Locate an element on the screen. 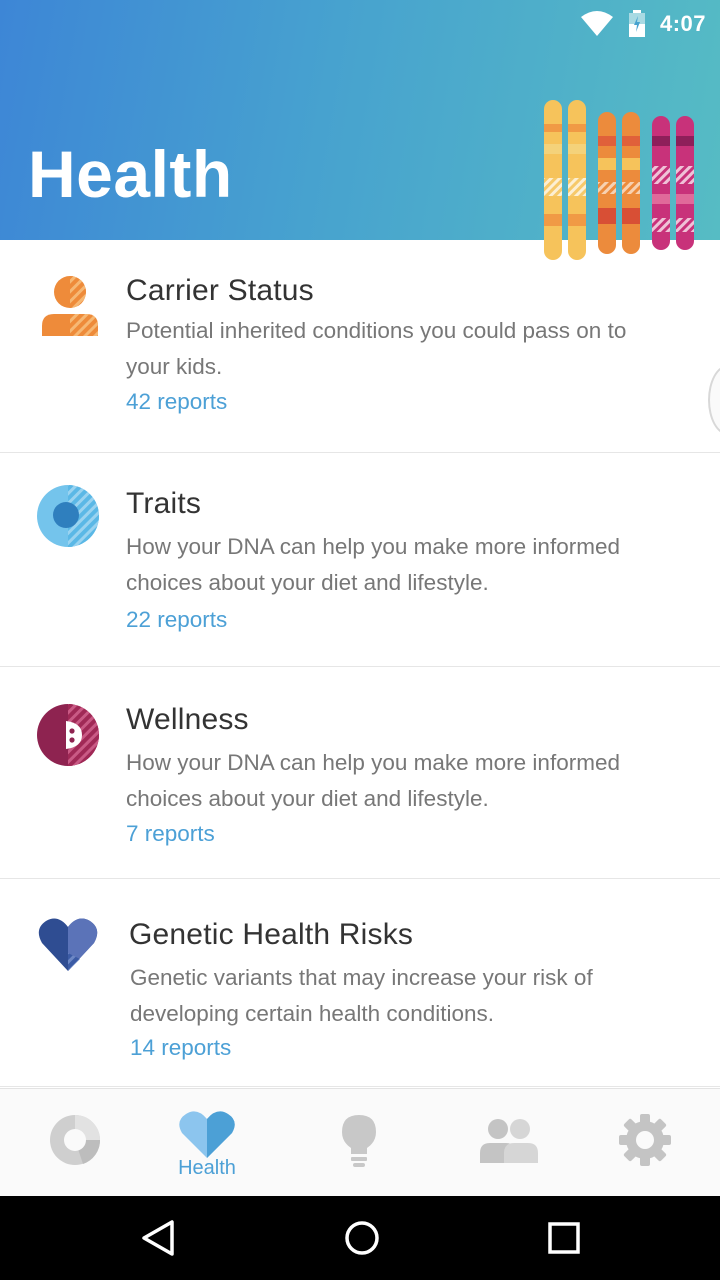 The width and height of the screenshot is (720, 1280). status-time: 4:07 is located at coordinates (682, 23).